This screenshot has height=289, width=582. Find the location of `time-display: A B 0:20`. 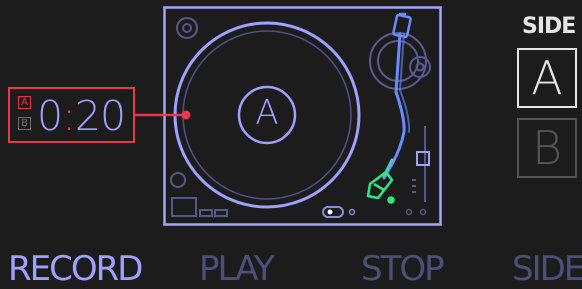

time-display: A B 0:20 is located at coordinates (71, 115).